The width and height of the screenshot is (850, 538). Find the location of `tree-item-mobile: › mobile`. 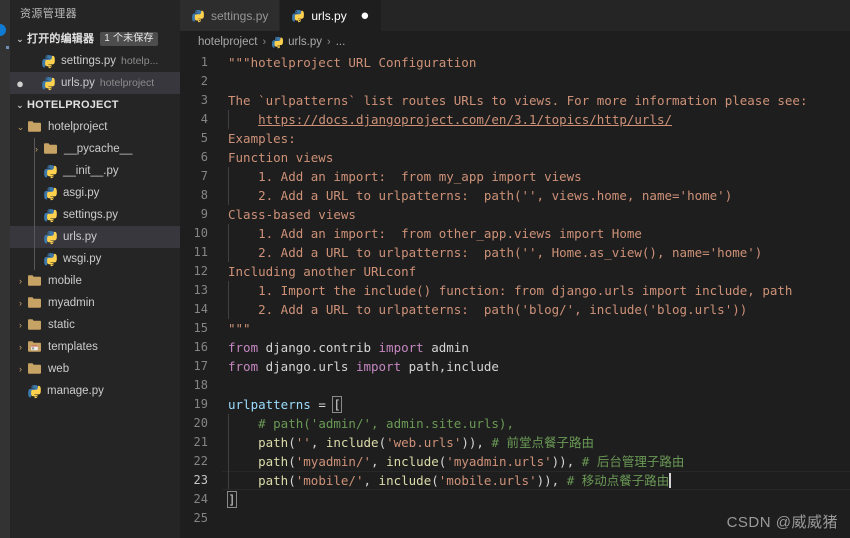

tree-item-mobile: › mobile is located at coordinates (95, 281).